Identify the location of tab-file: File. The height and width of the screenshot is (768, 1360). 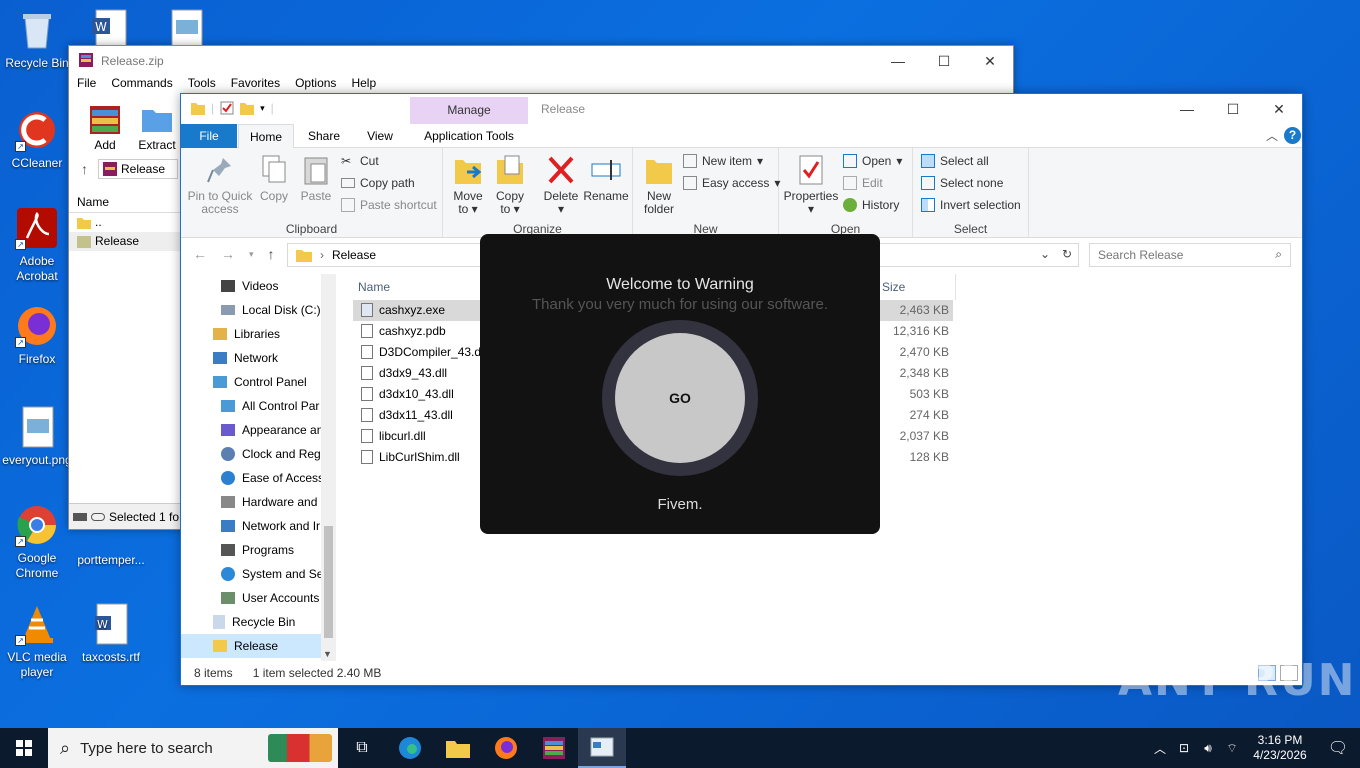
(209, 136).